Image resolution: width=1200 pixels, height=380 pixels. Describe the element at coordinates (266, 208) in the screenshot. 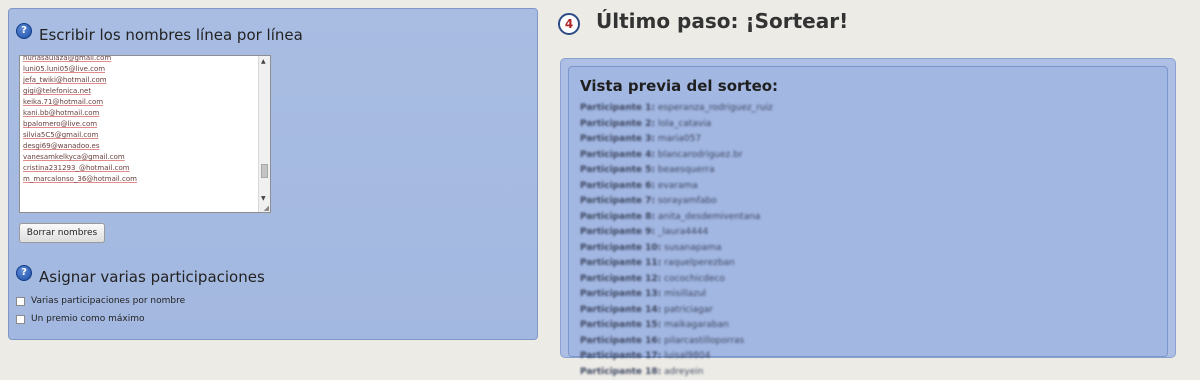

I see `resize-grip-icon: ◢` at that location.